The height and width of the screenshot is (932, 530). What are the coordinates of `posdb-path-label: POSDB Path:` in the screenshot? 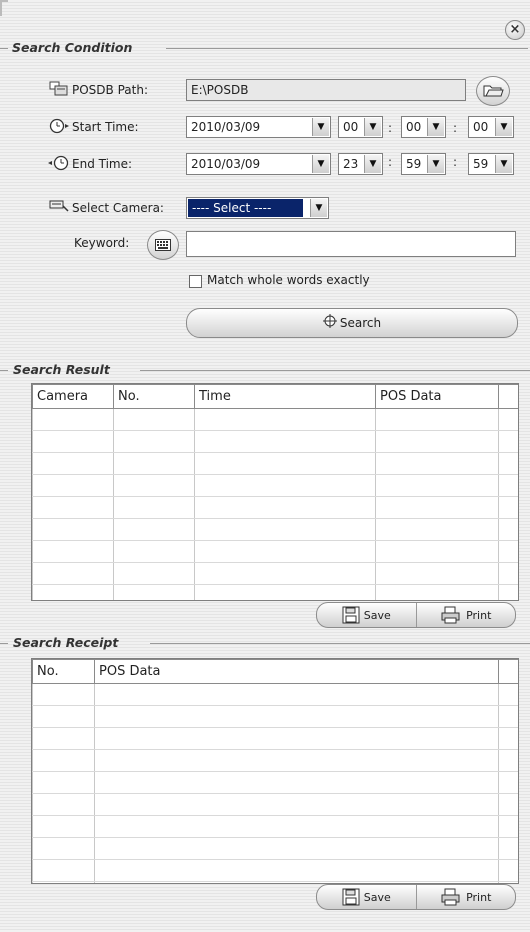 It's located at (110, 90).